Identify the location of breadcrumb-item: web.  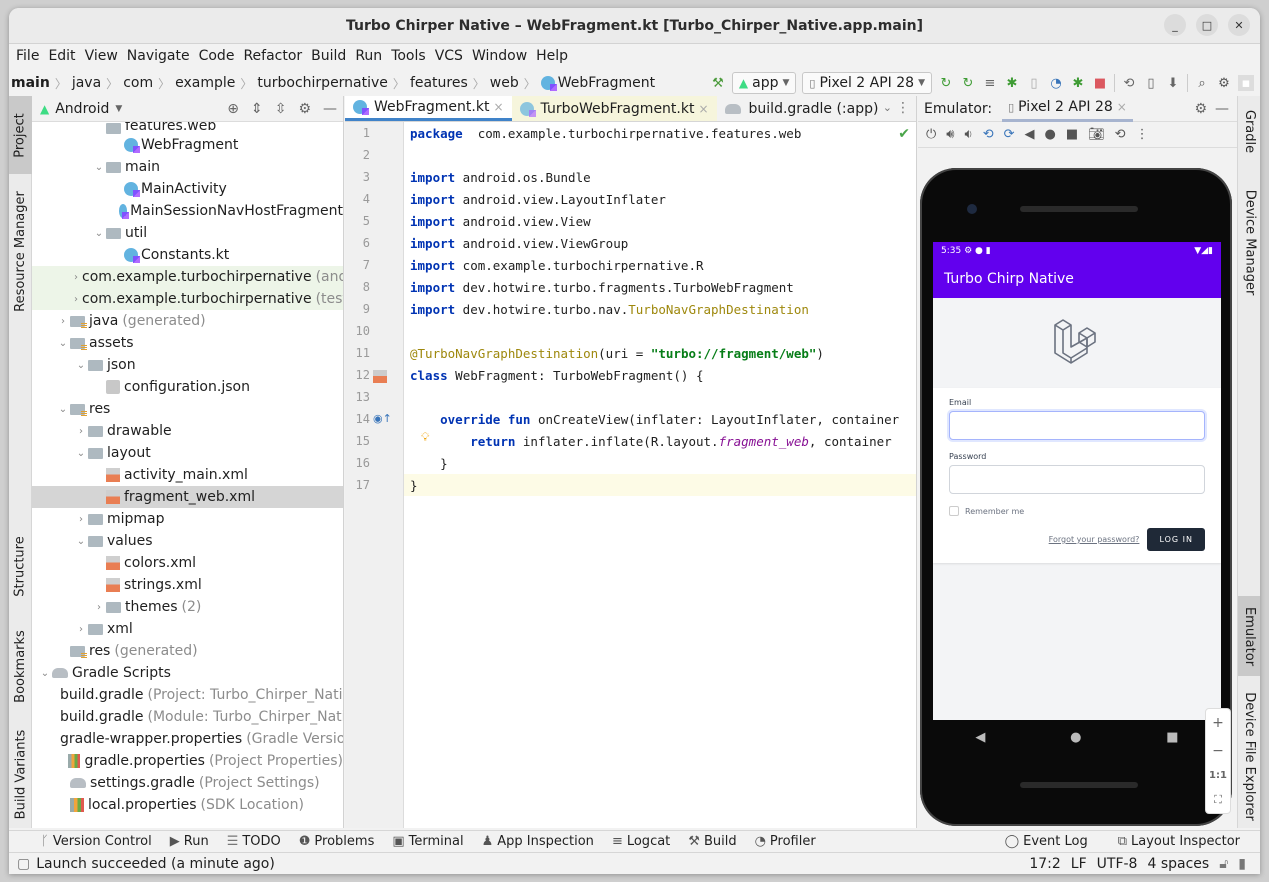
(504, 83).